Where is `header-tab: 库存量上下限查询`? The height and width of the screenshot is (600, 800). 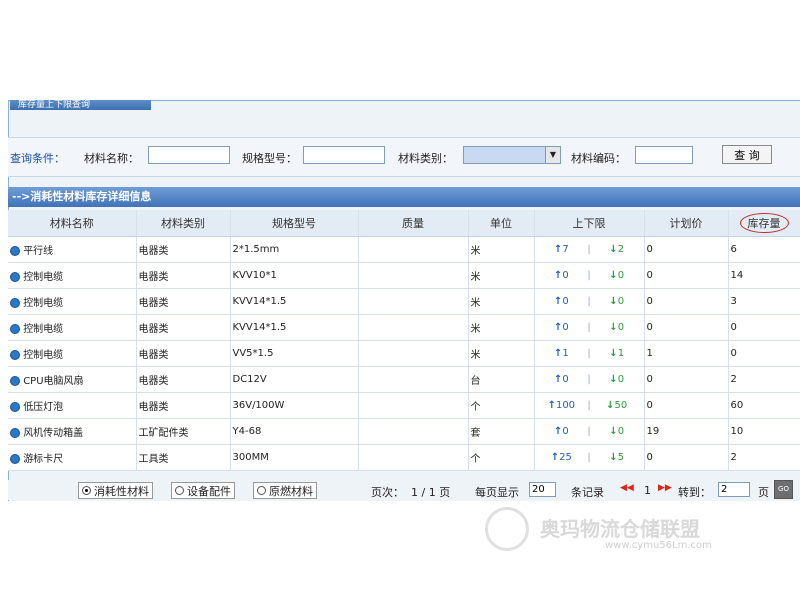 header-tab: 库存量上下限查询 is located at coordinates (80, 105).